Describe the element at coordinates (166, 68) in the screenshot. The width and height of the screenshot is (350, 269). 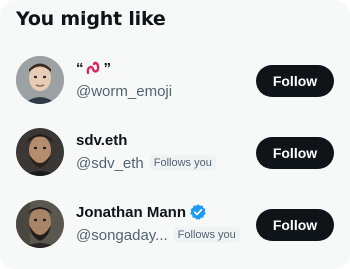
I see `display-name: “ ”` at that location.